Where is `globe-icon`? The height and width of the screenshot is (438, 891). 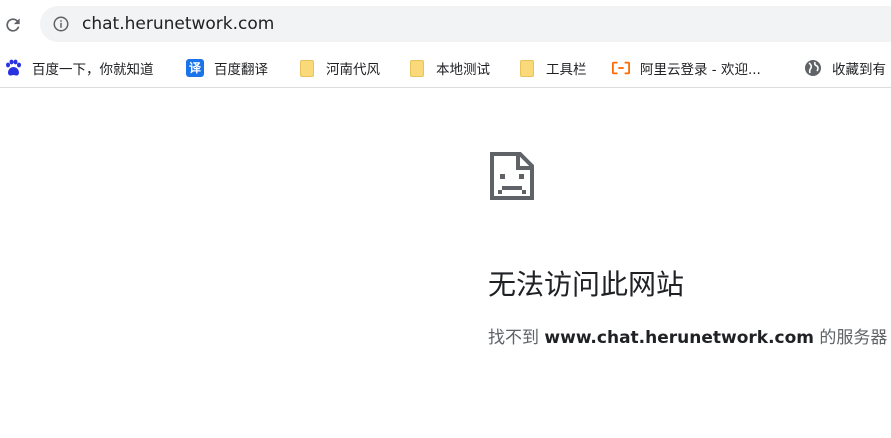 globe-icon is located at coordinates (813, 68).